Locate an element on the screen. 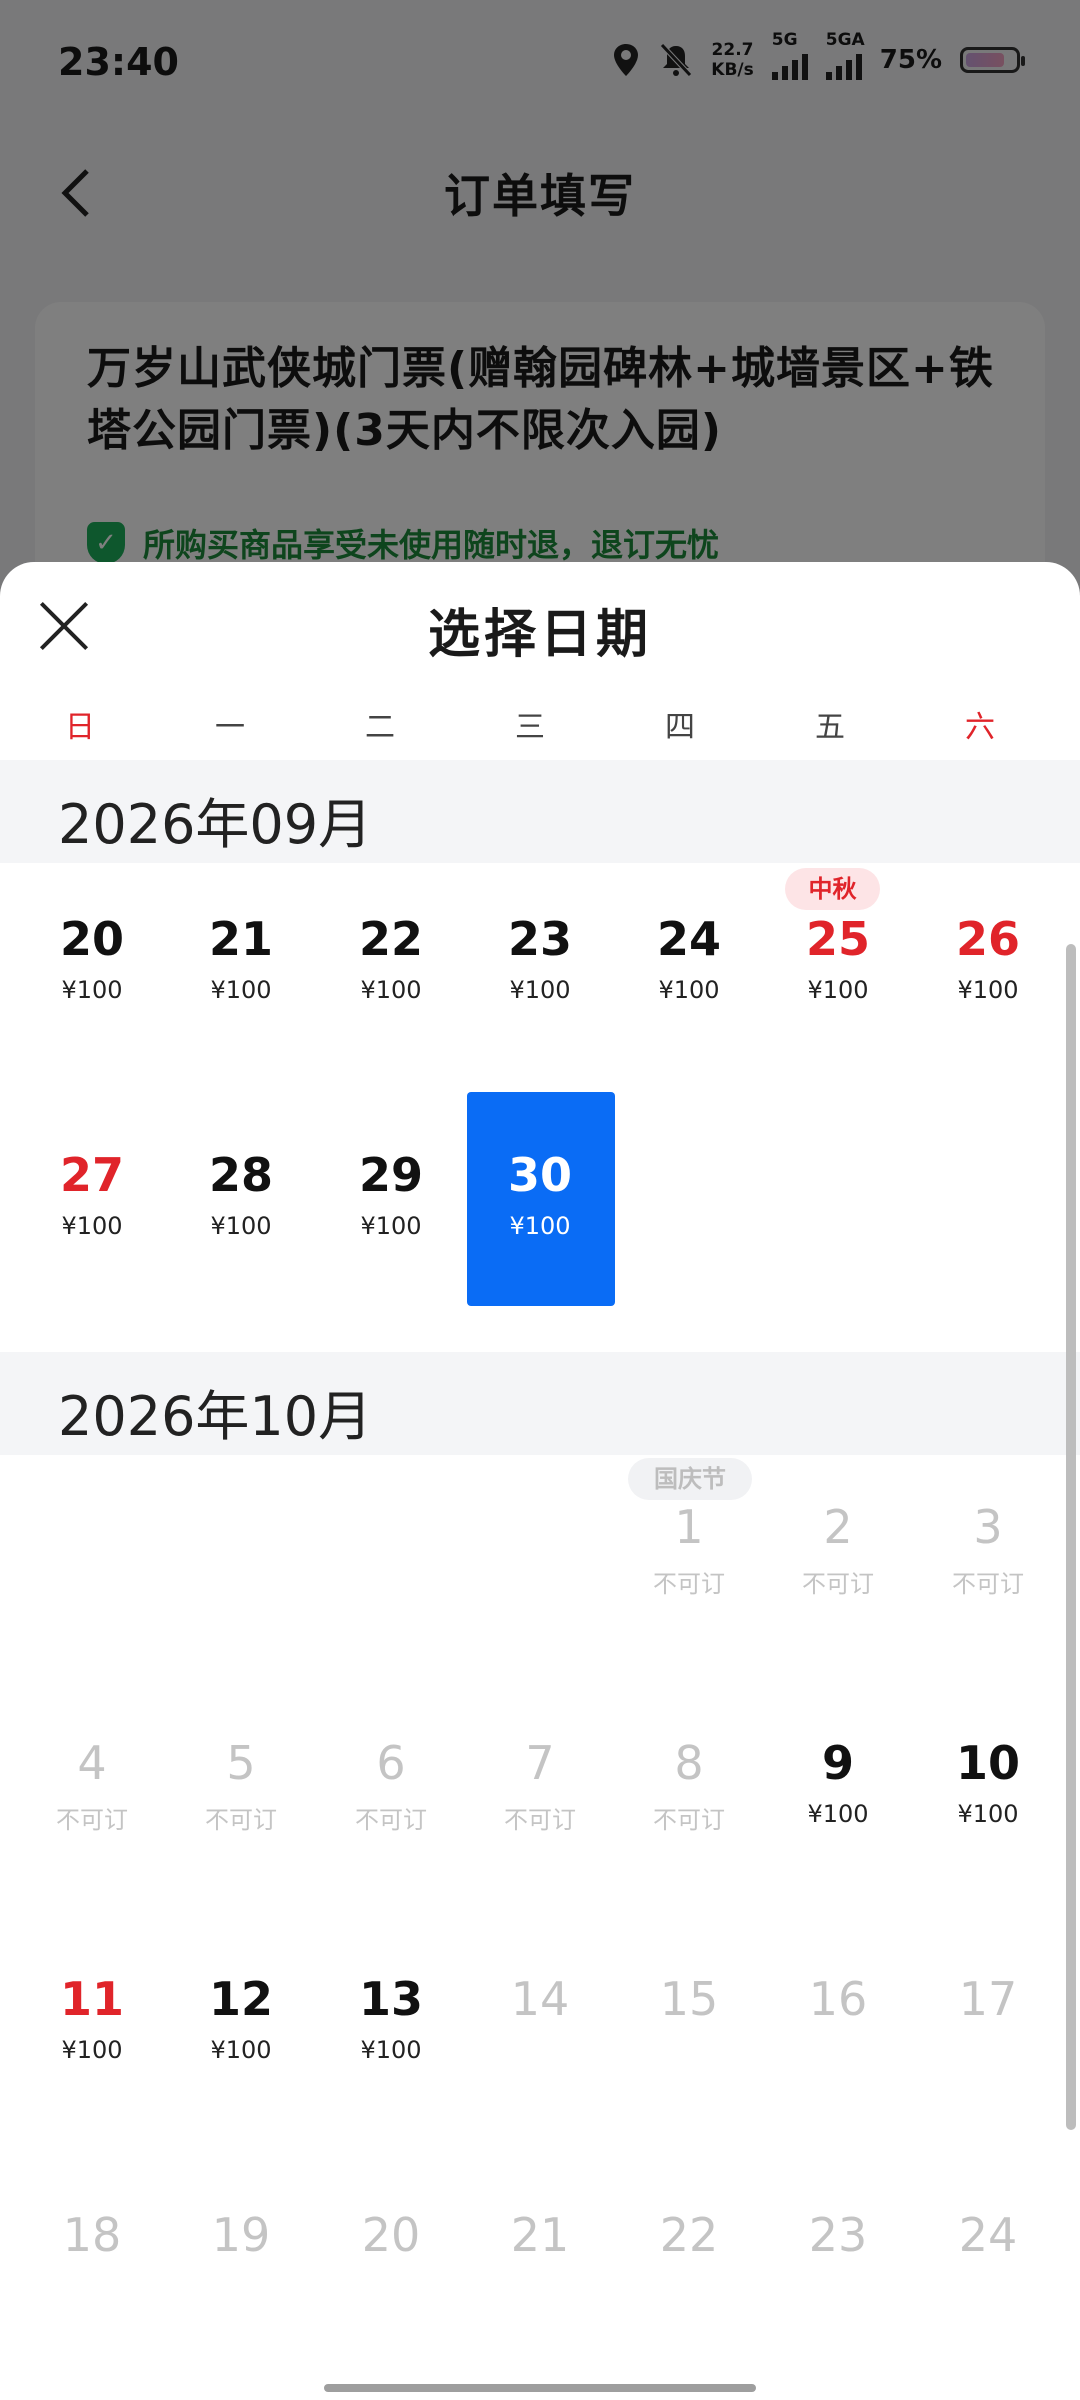 The height and width of the screenshot is (2400, 1080). date-cell: 9 ¥100 is located at coordinates (838, 1805).